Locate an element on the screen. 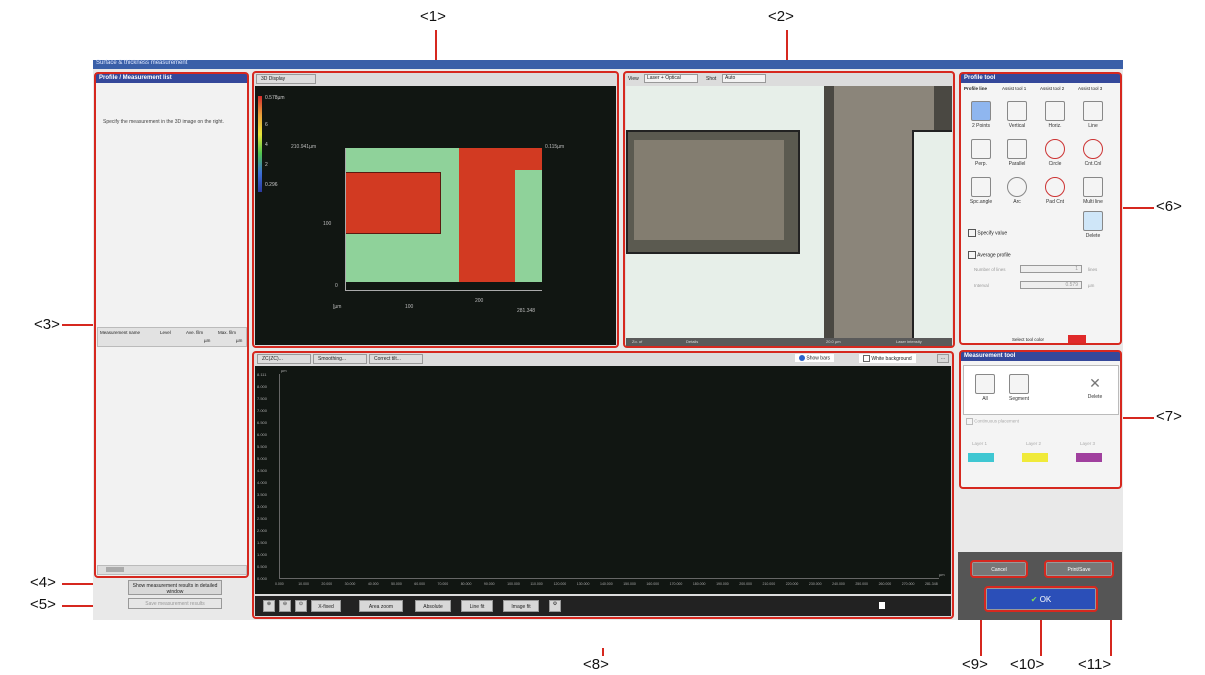 This screenshot has height=675, width=1205. layer-1-label: Layer 1 is located at coordinates (979, 443).